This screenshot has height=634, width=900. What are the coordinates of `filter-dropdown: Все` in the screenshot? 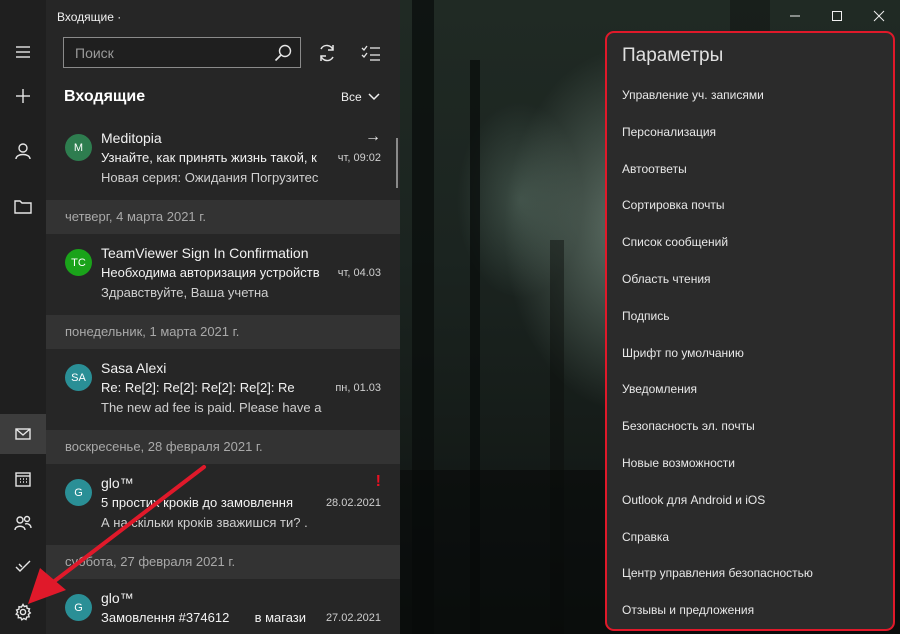 It's located at (360, 97).